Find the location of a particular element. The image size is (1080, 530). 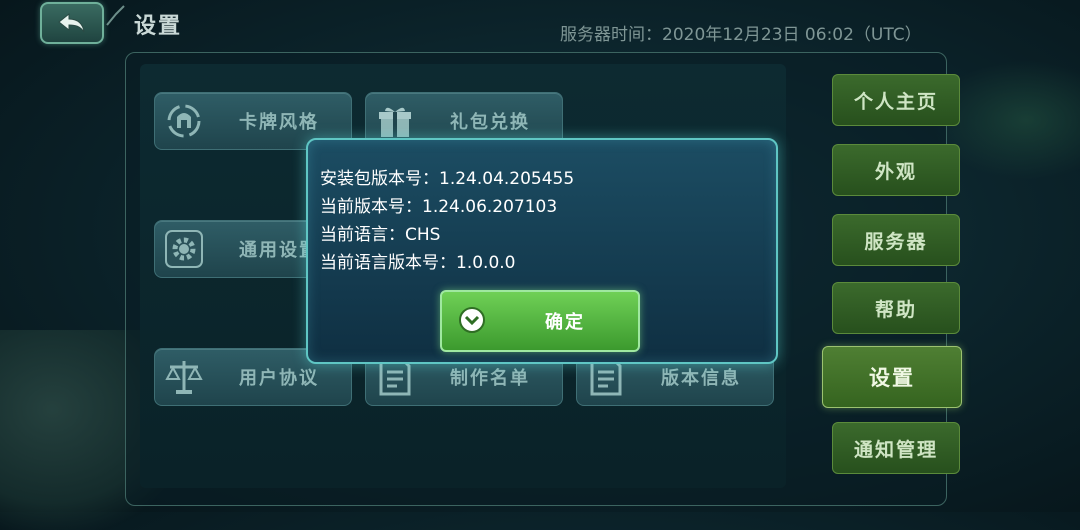

nav-item-notifications: 通知管理 is located at coordinates (896, 448).